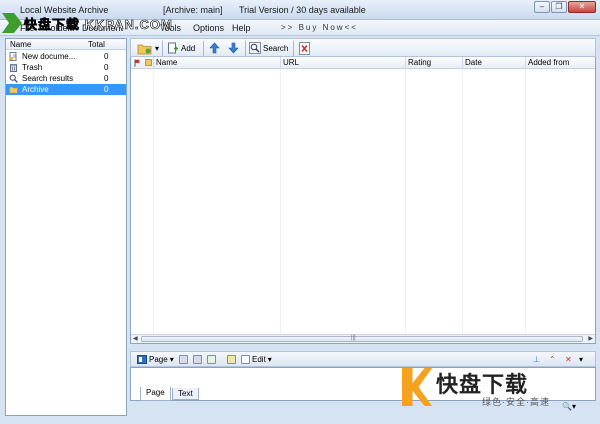 Image resolution: width=600 pixels, height=424 pixels. Describe the element at coordinates (66, 44) in the screenshot. I see `folder-panel-header: Name Total` at that location.